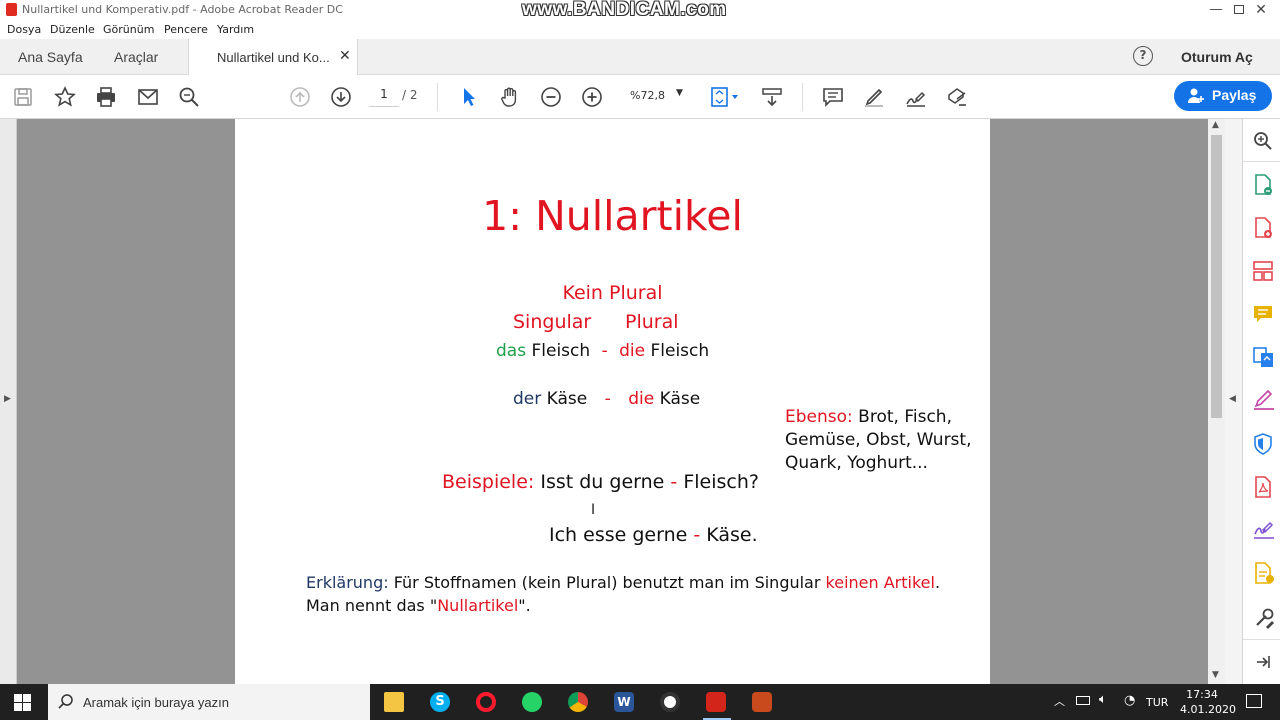 The image size is (1280, 720). What do you see at coordinates (1217, 57) in the screenshot?
I see `sign-in-link: Oturum Aç` at bounding box center [1217, 57].